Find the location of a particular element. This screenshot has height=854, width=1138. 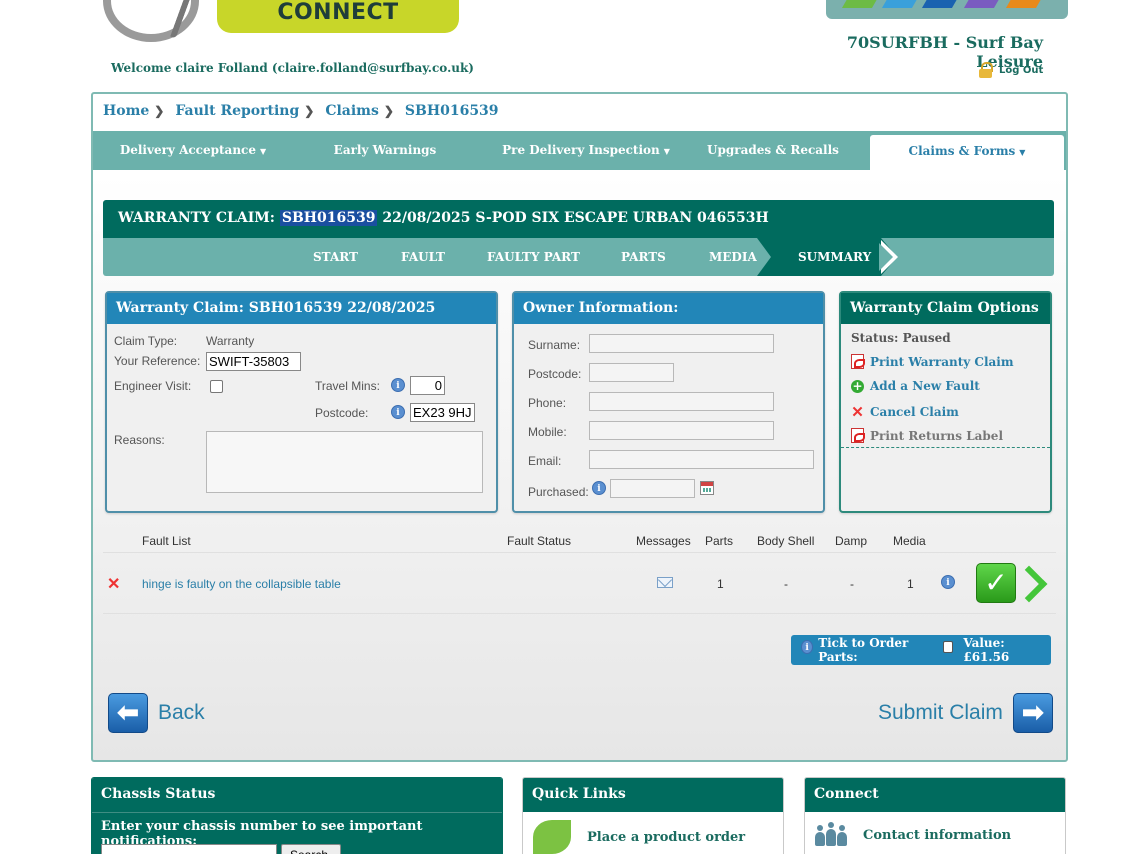

fault-parts-count: 1 is located at coordinates (720, 584).